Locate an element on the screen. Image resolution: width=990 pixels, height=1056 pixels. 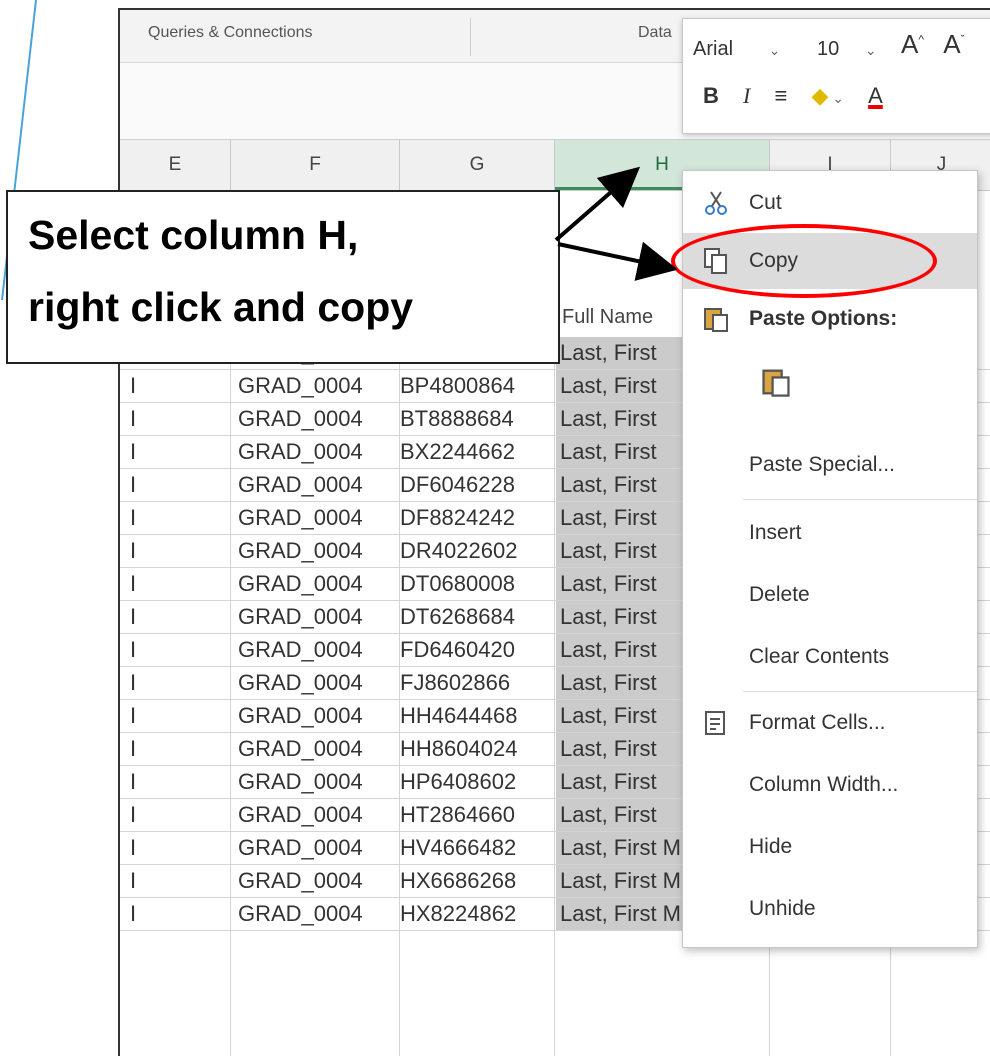
menu-item-cut: Cut is located at coordinates (830, 203).